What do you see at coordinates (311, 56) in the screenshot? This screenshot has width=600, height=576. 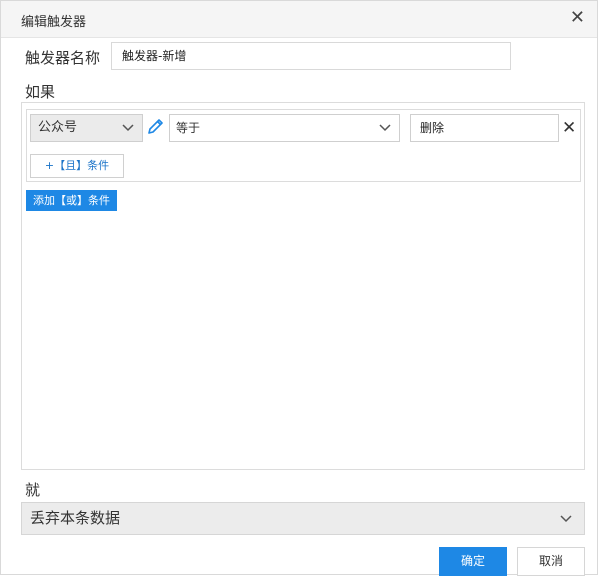 I see `trigger-name-input: 触发器-新增` at bounding box center [311, 56].